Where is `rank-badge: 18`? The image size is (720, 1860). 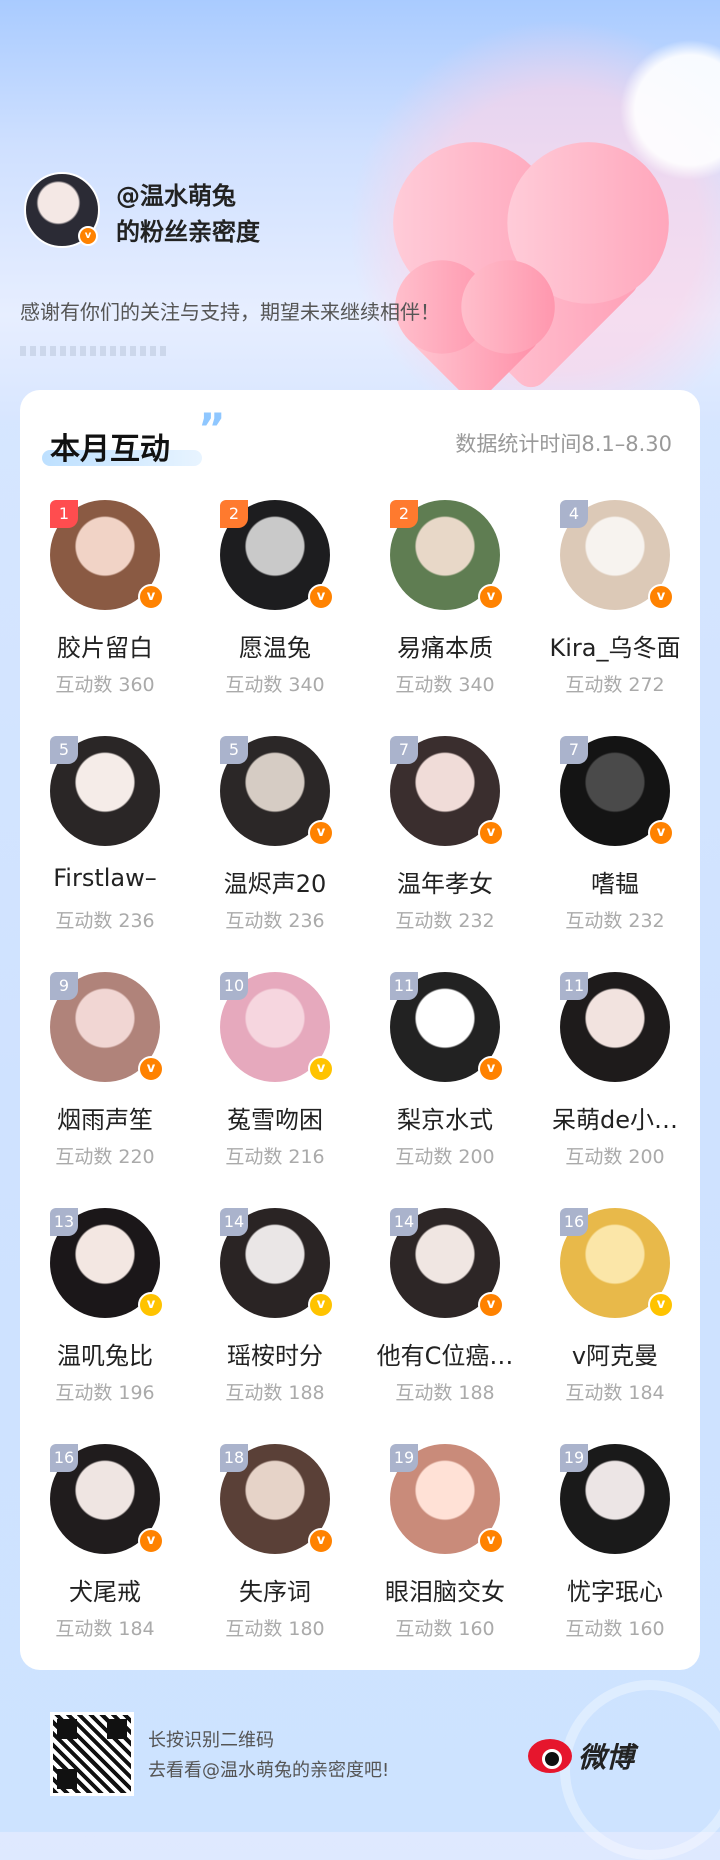 rank-badge: 18 is located at coordinates (234, 1458).